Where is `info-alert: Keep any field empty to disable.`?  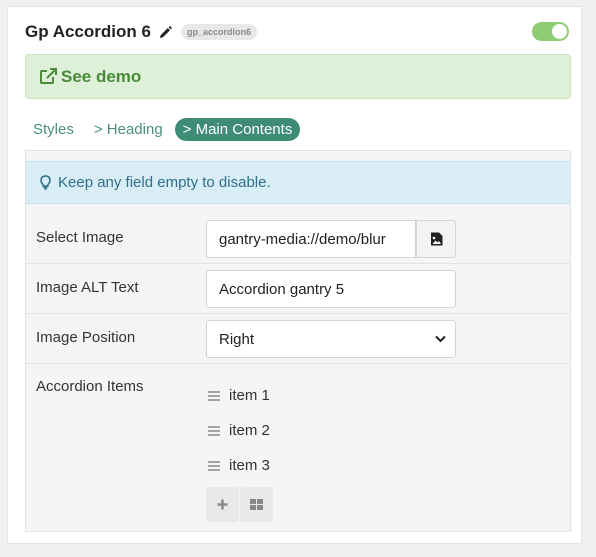 info-alert: Keep any field empty to disable. is located at coordinates (298, 182).